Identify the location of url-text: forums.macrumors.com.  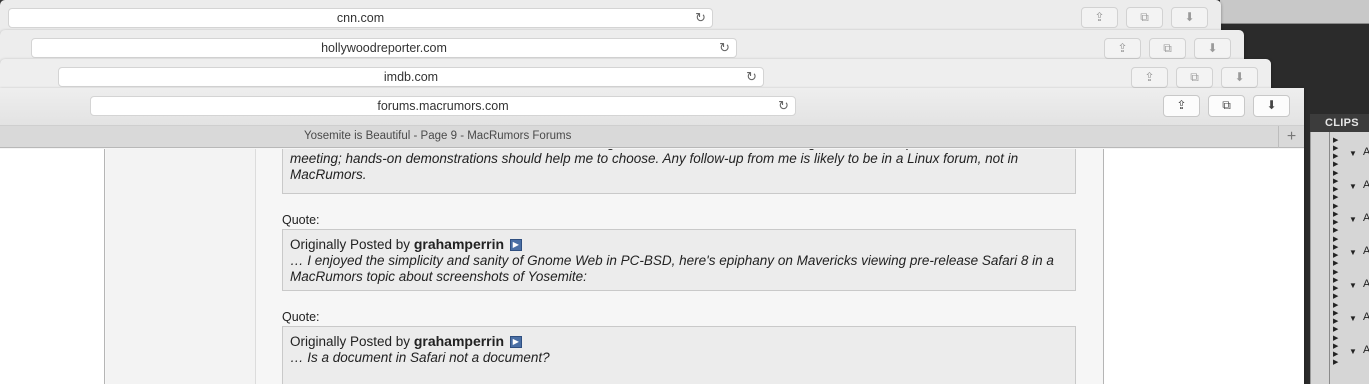
(443, 106).